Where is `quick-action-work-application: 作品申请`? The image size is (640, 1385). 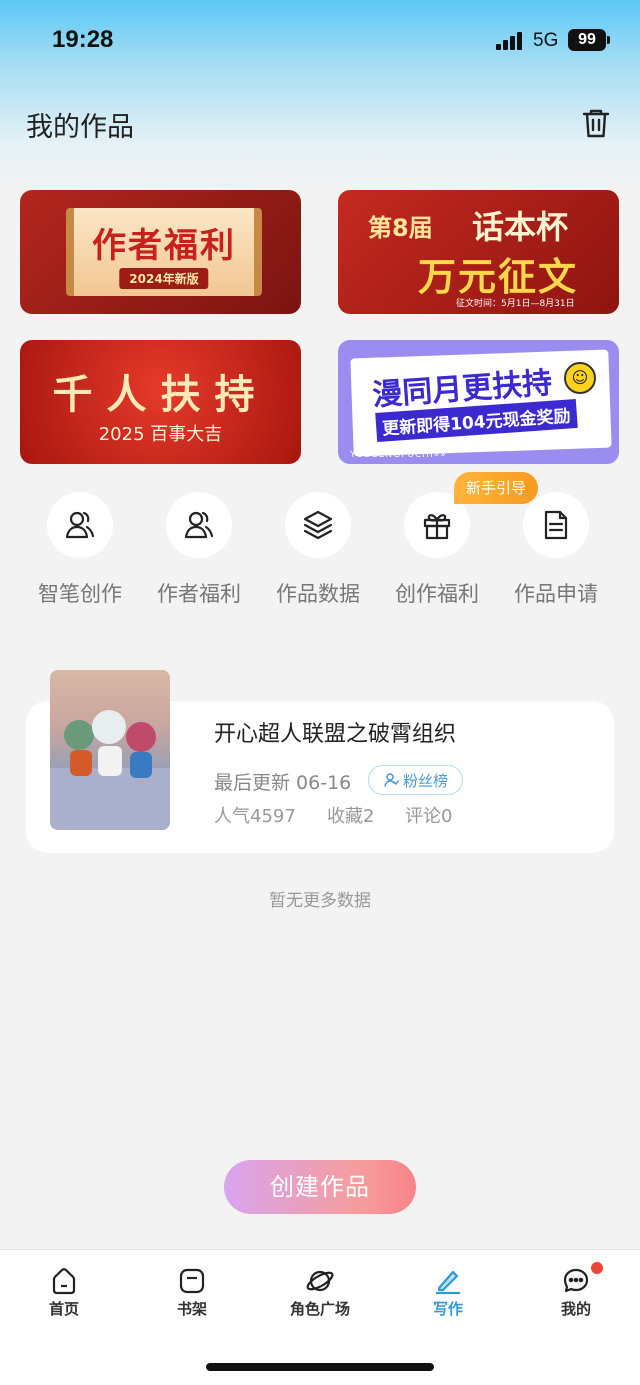 quick-action-work-application: 作品申请 is located at coordinates (556, 550).